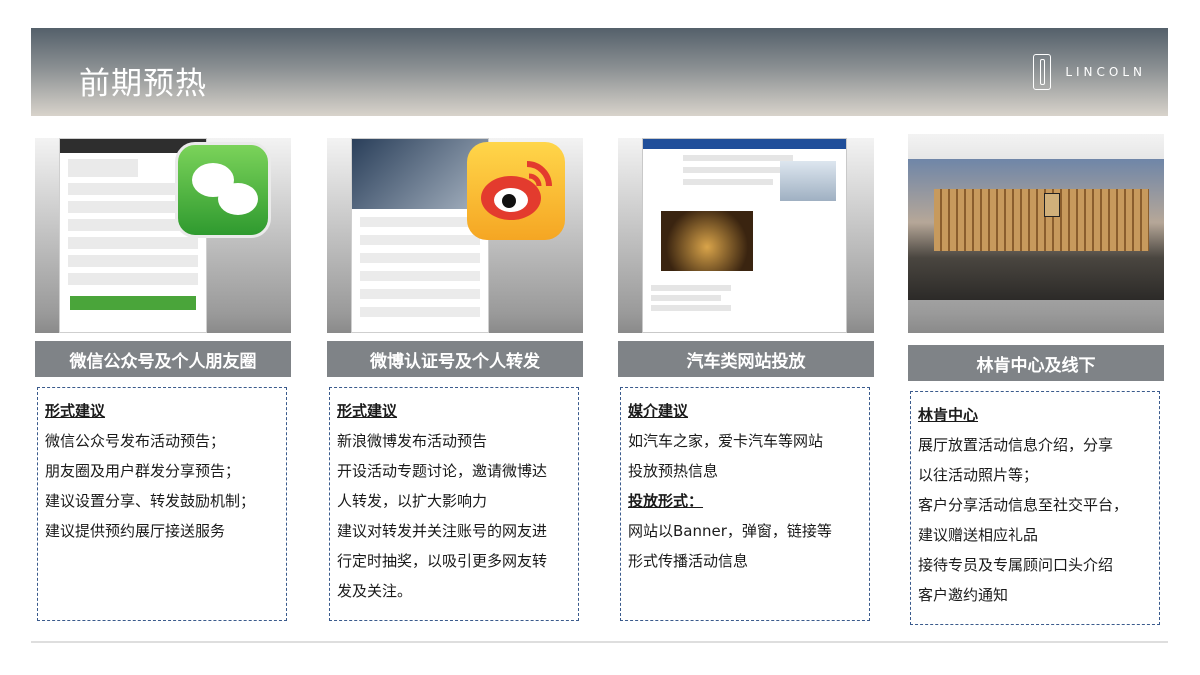  I want to click on showroom-photo, so click(1036, 229).